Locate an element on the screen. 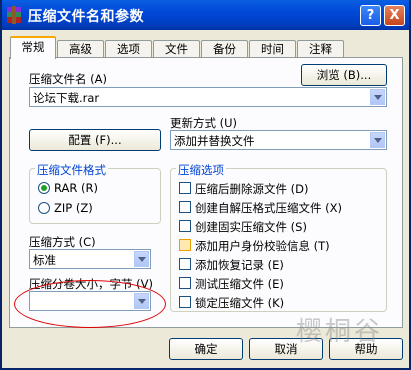  lock-archive-label: 锁定压缩文件 (K) is located at coordinates (239, 303).